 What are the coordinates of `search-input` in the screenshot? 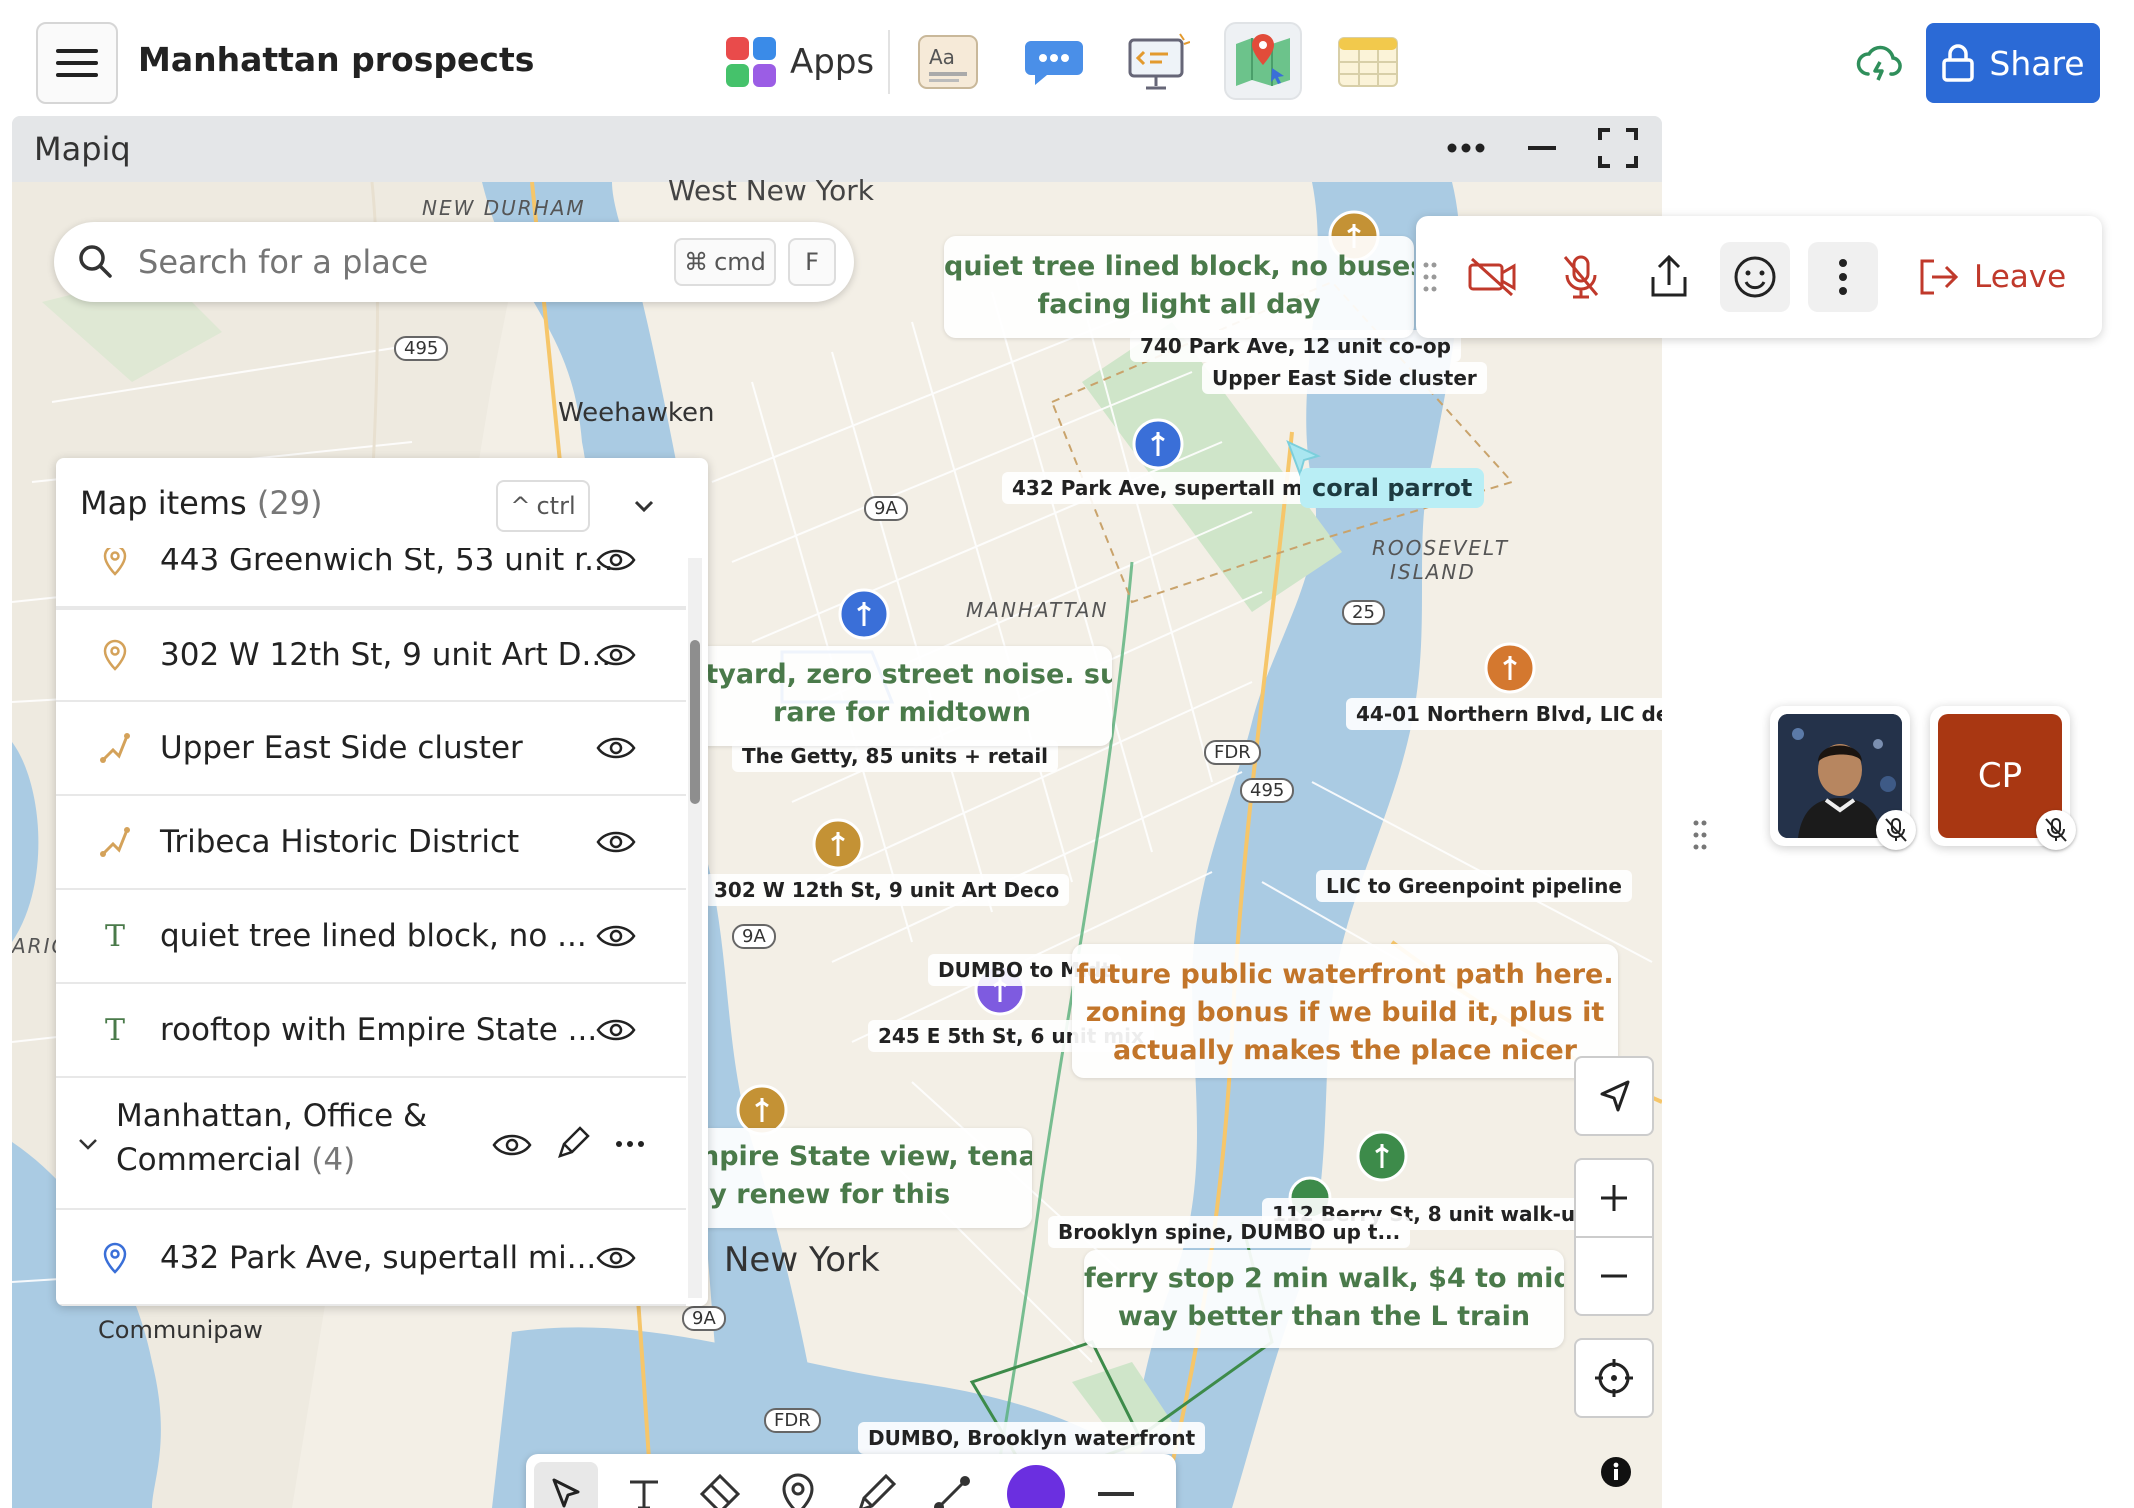 It's located at (418, 262).